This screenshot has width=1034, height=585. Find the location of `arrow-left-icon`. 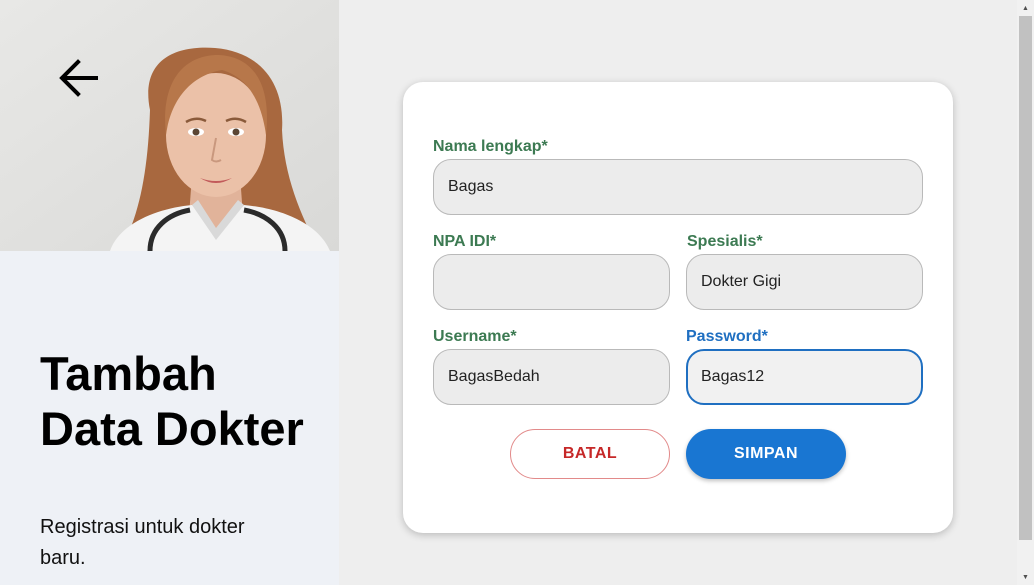

arrow-left-icon is located at coordinates (78, 78).